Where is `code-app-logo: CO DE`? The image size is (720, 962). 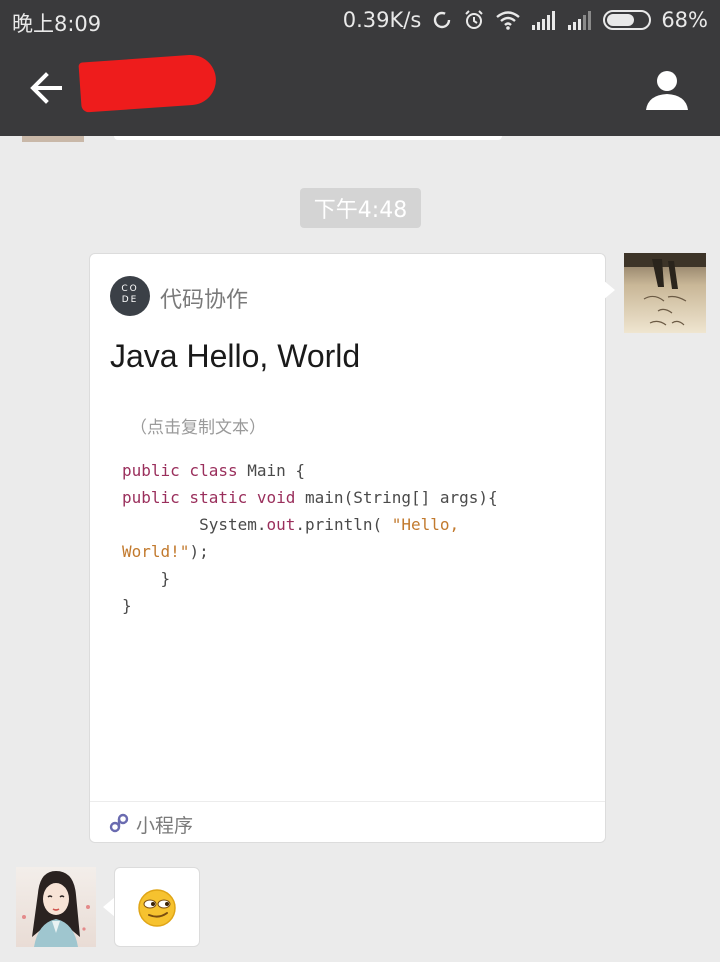 code-app-logo: CO DE is located at coordinates (130, 296).